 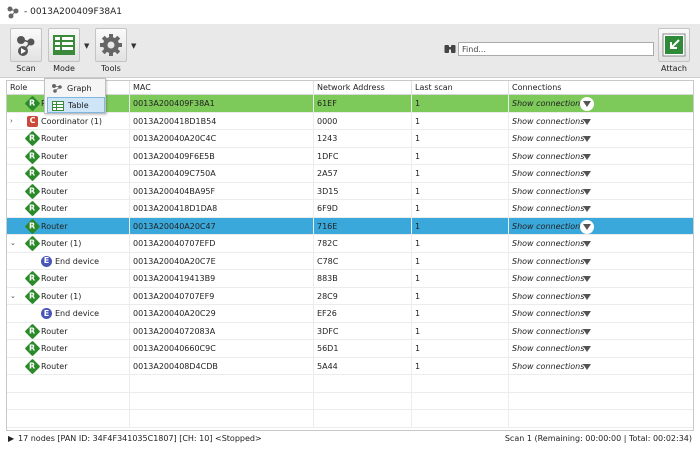 I want to click on network-address-cell: 716E, so click(x=363, y=226).